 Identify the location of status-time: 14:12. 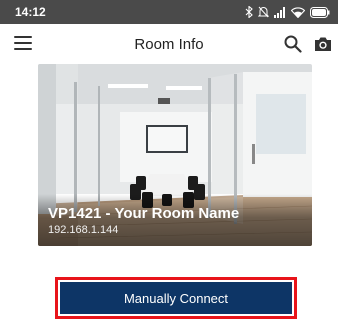
(30, 12).